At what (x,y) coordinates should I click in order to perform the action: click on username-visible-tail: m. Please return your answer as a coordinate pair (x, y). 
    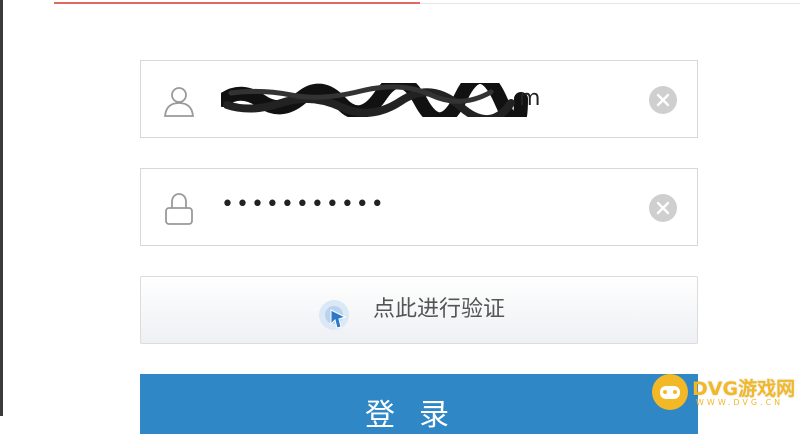
    Looking at the image, I should click on (530, 98).